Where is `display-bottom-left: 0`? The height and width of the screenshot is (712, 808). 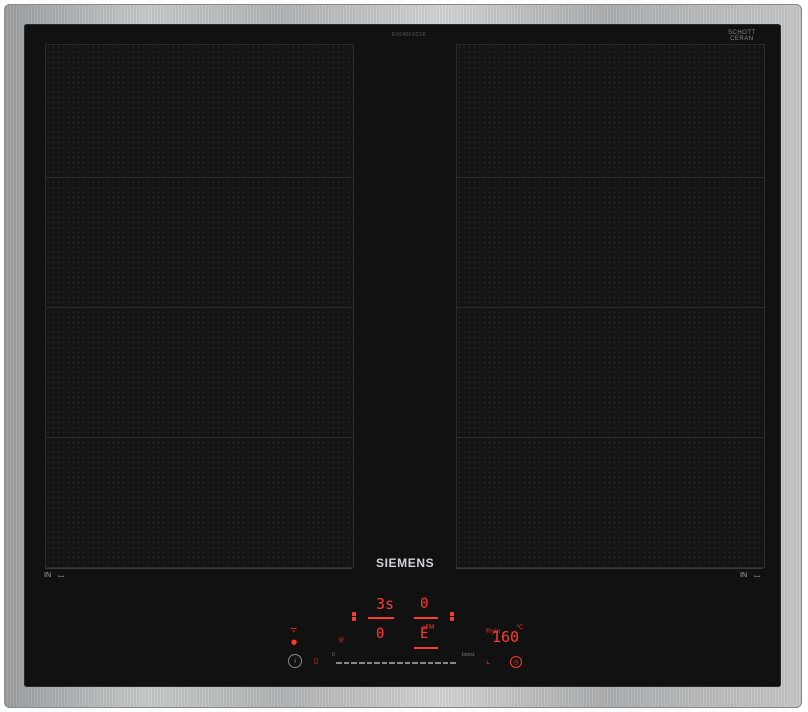 display-bottom-left: 0 is located at coordinates (380, 634).